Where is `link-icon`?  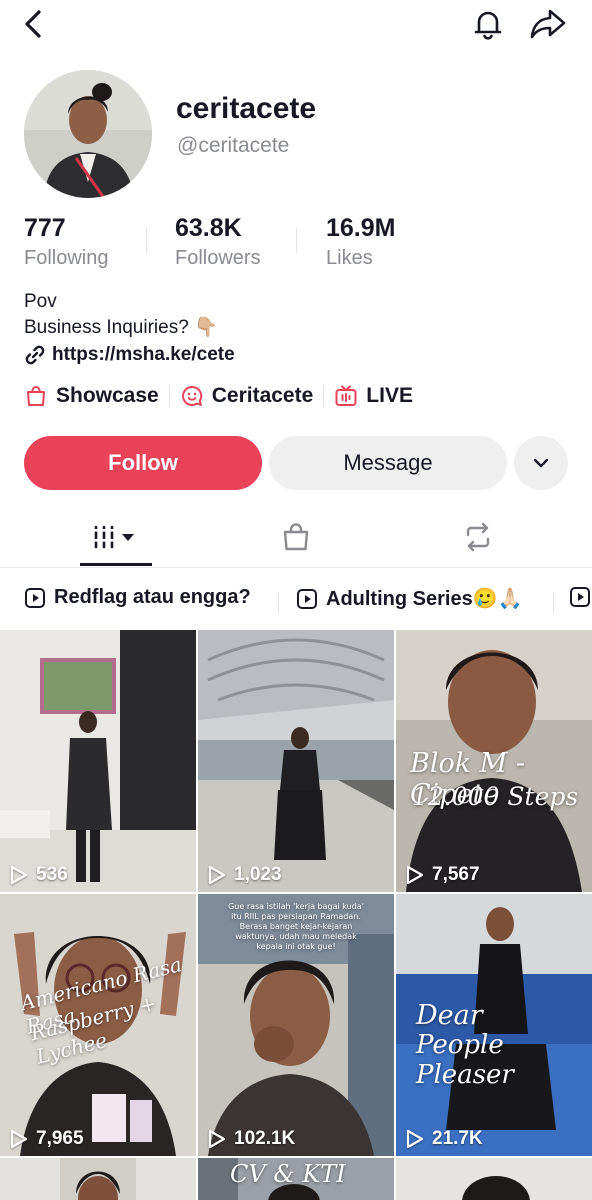 link-icon is located at coordinates (35, 355).